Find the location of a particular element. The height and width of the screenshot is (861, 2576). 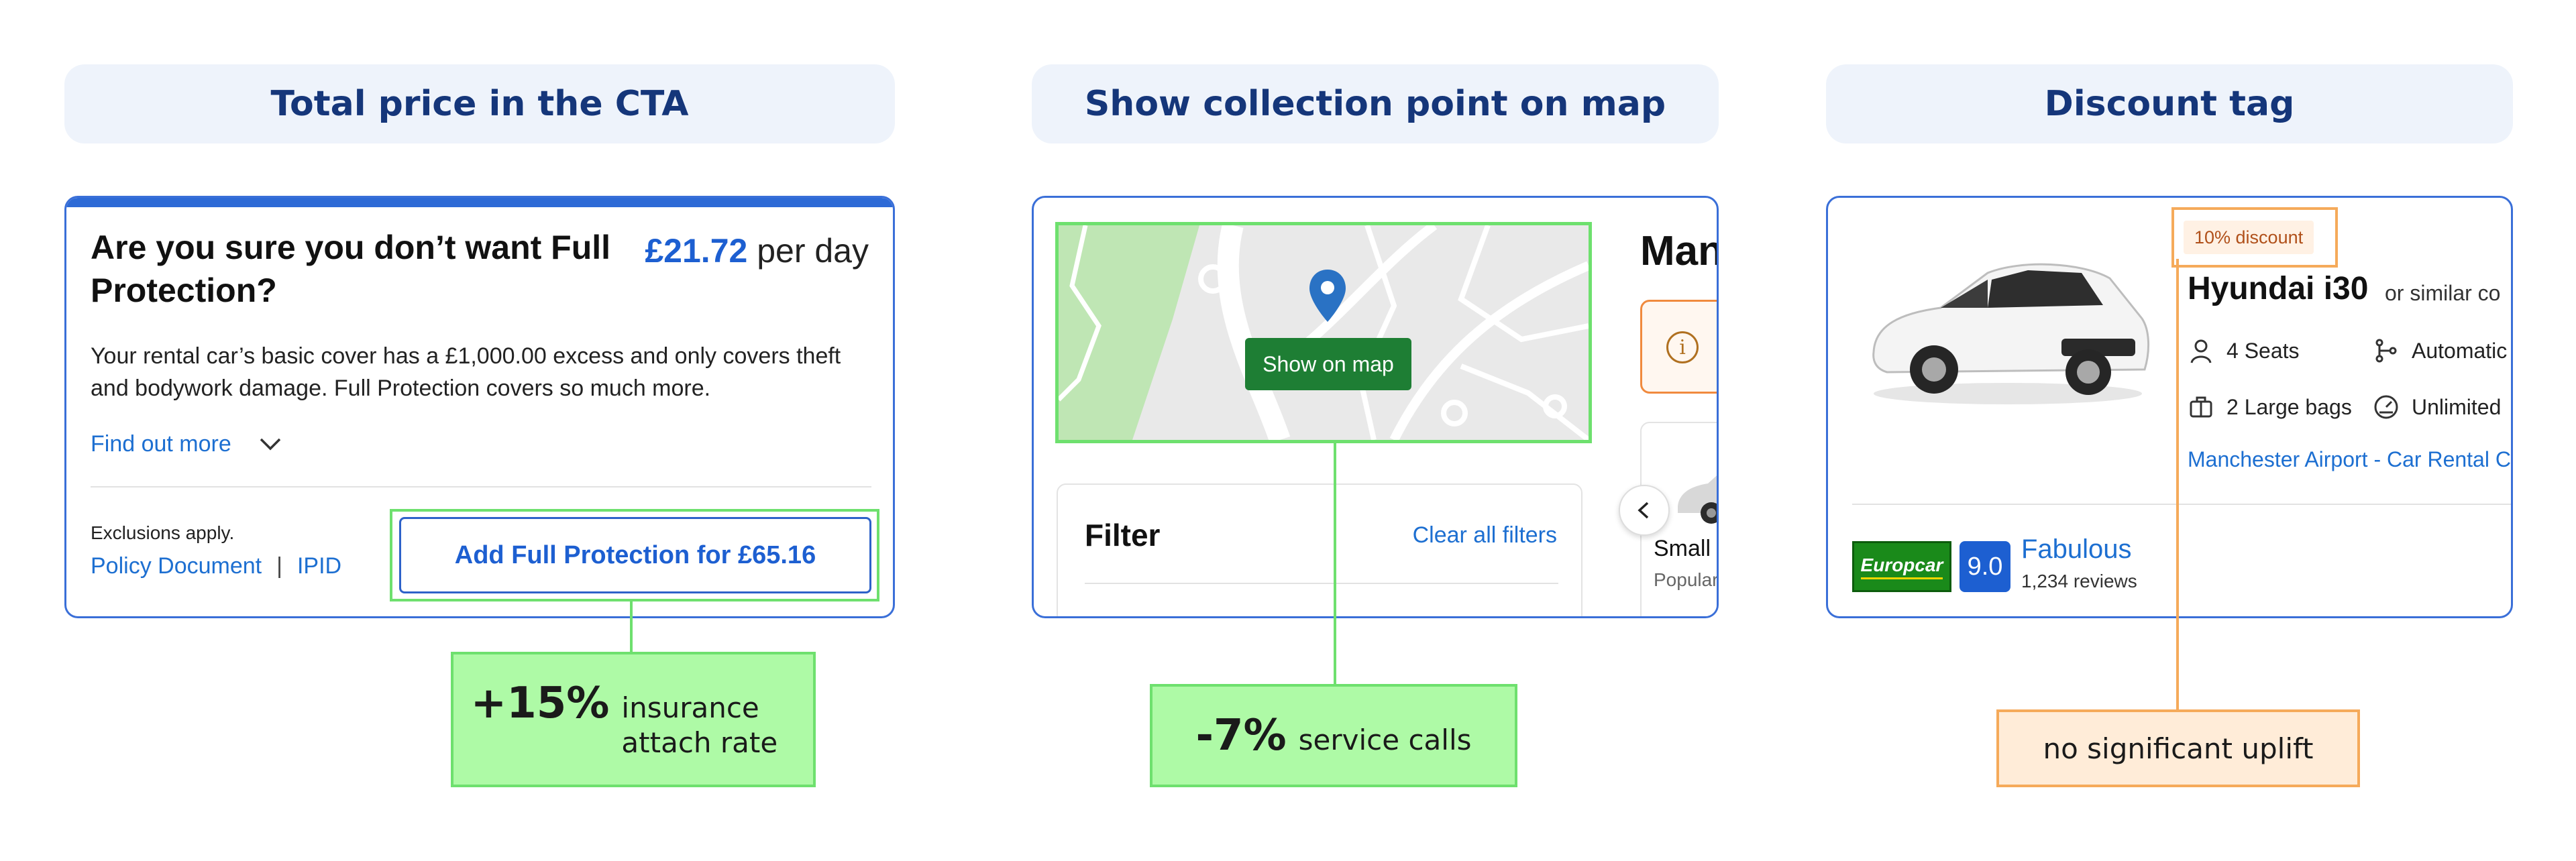

transmission-label: Automatic is located at coordinates (2460, 350).